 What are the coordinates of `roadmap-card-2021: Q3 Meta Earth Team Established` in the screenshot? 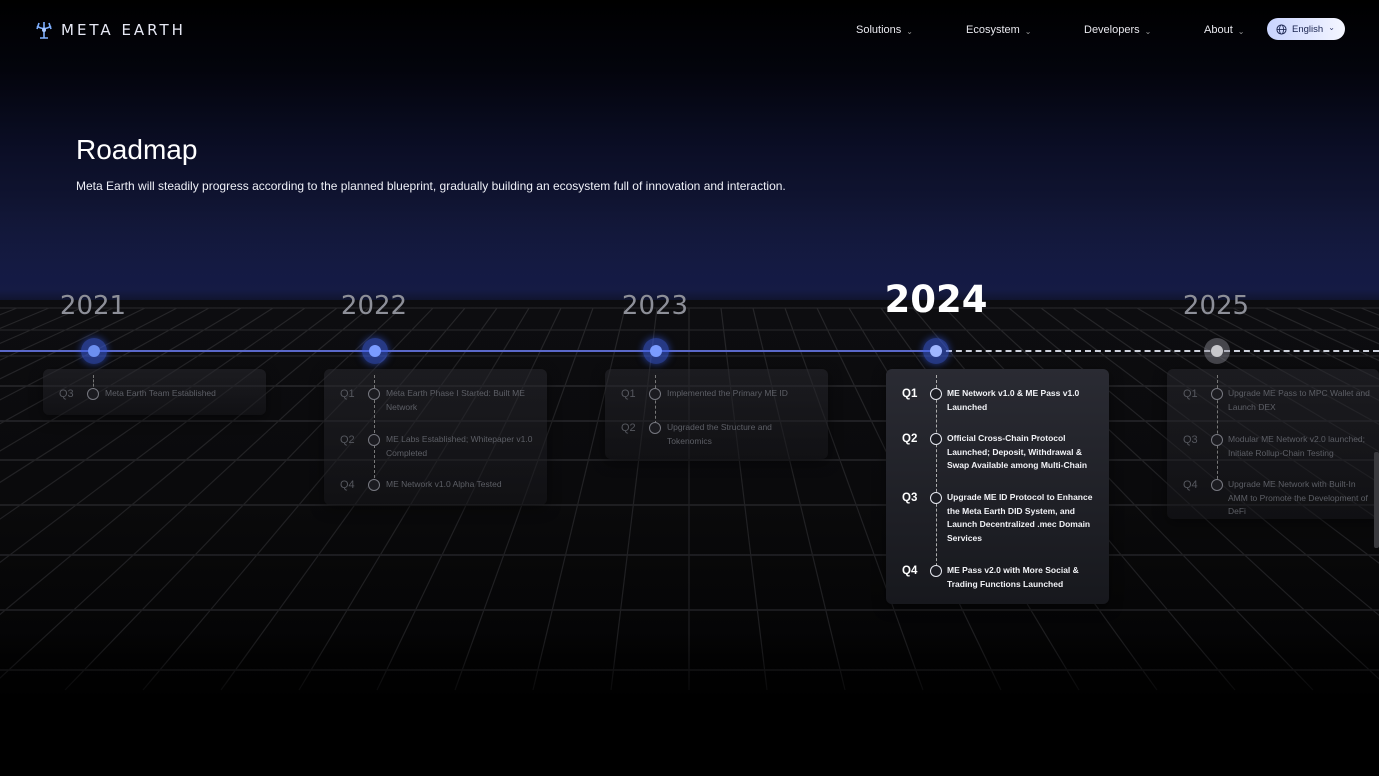 It's located at (154, 392).